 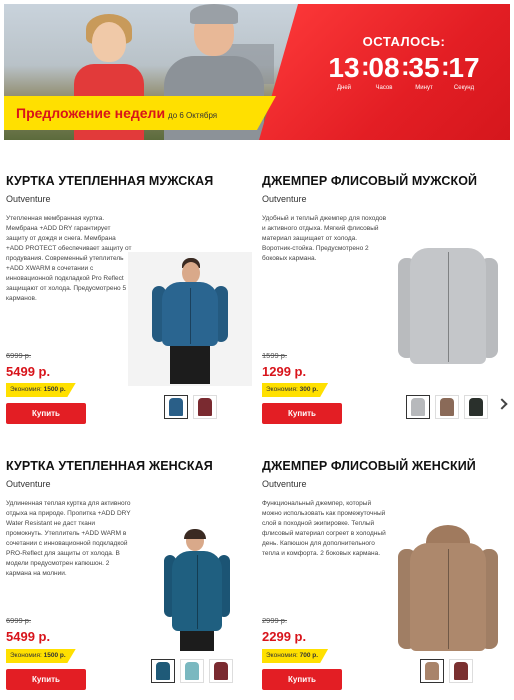 I want to click on product-title: КУРТКА УТЕПЛЕННАЯ МУЖСКАЯ, so click(x=129, y=181).